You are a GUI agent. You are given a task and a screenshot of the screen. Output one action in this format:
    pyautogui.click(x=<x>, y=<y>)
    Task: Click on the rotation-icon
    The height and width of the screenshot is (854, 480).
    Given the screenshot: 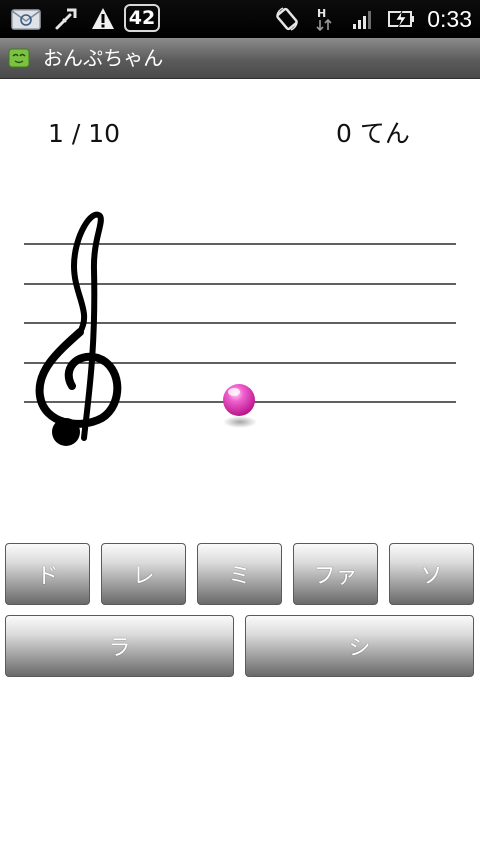 What is the action you would take?
    pyautogui.click(x=287, y=19)
    